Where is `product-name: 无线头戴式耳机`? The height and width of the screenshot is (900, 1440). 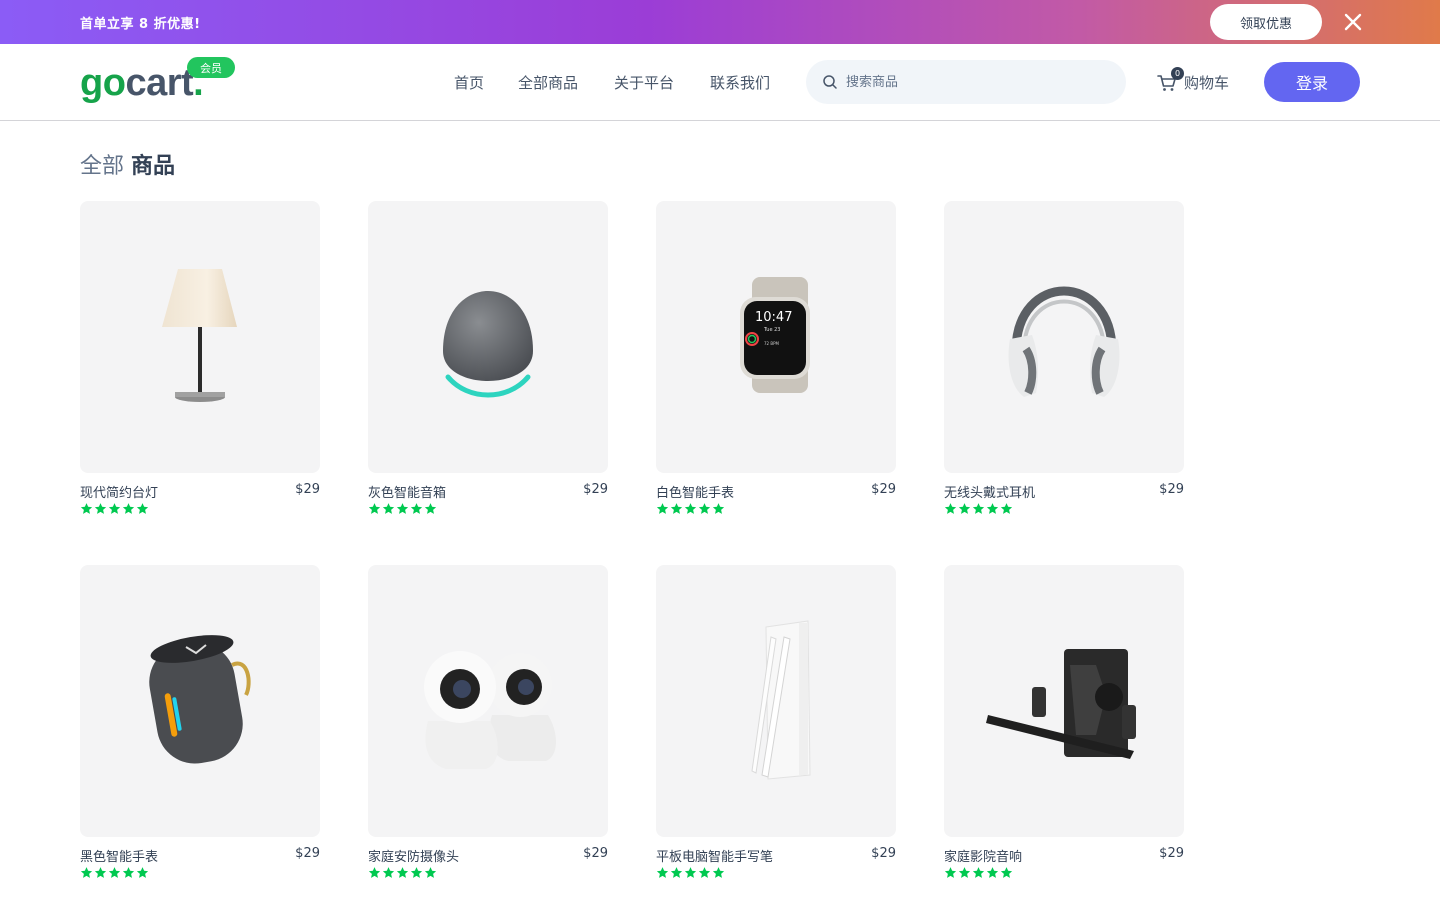 product-name: 无线头戴式耳机 is located at coordinates (989, 491).